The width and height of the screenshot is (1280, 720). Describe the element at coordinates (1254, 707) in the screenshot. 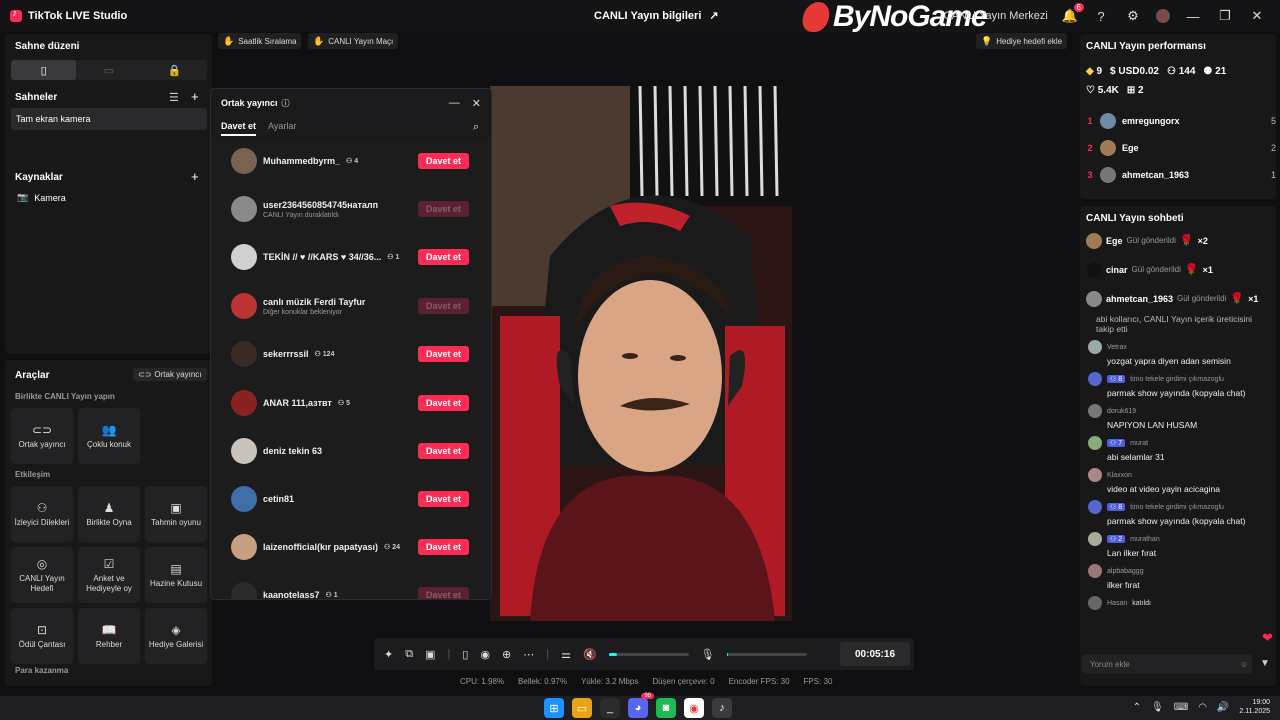

I see `clock: 19:00 2.11.2025` at that location.